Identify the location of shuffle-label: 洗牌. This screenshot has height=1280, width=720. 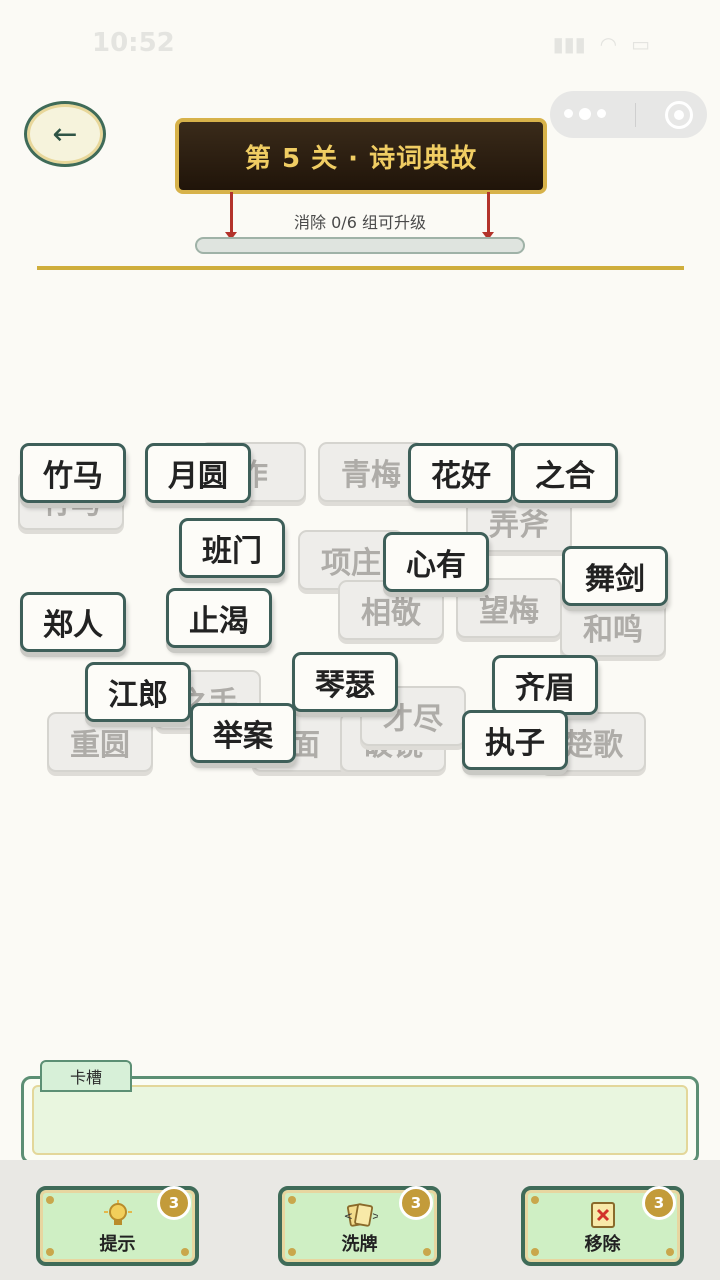
(359, 1244).